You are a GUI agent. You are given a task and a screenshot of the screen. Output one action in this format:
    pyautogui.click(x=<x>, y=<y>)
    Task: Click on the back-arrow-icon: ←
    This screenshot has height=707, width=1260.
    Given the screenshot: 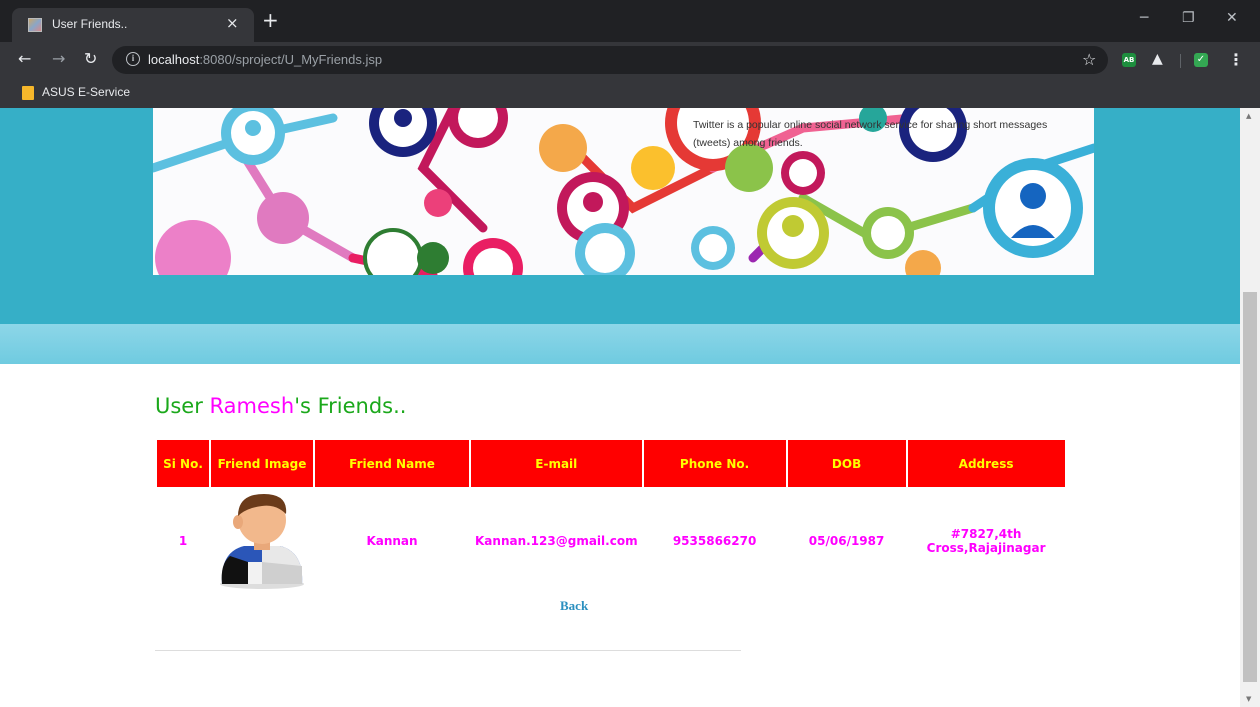 What is the action you would take?
    pyautogui.click(x=24, y=59)
    